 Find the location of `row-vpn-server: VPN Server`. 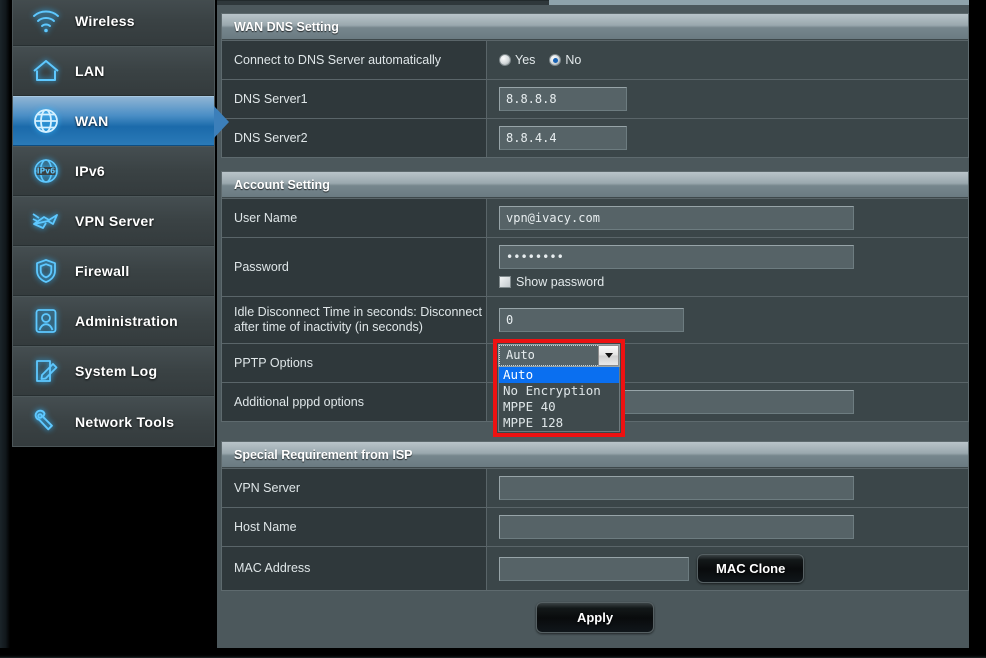

row-vpn-server: VPN Server is located at coordinates (595, 487).